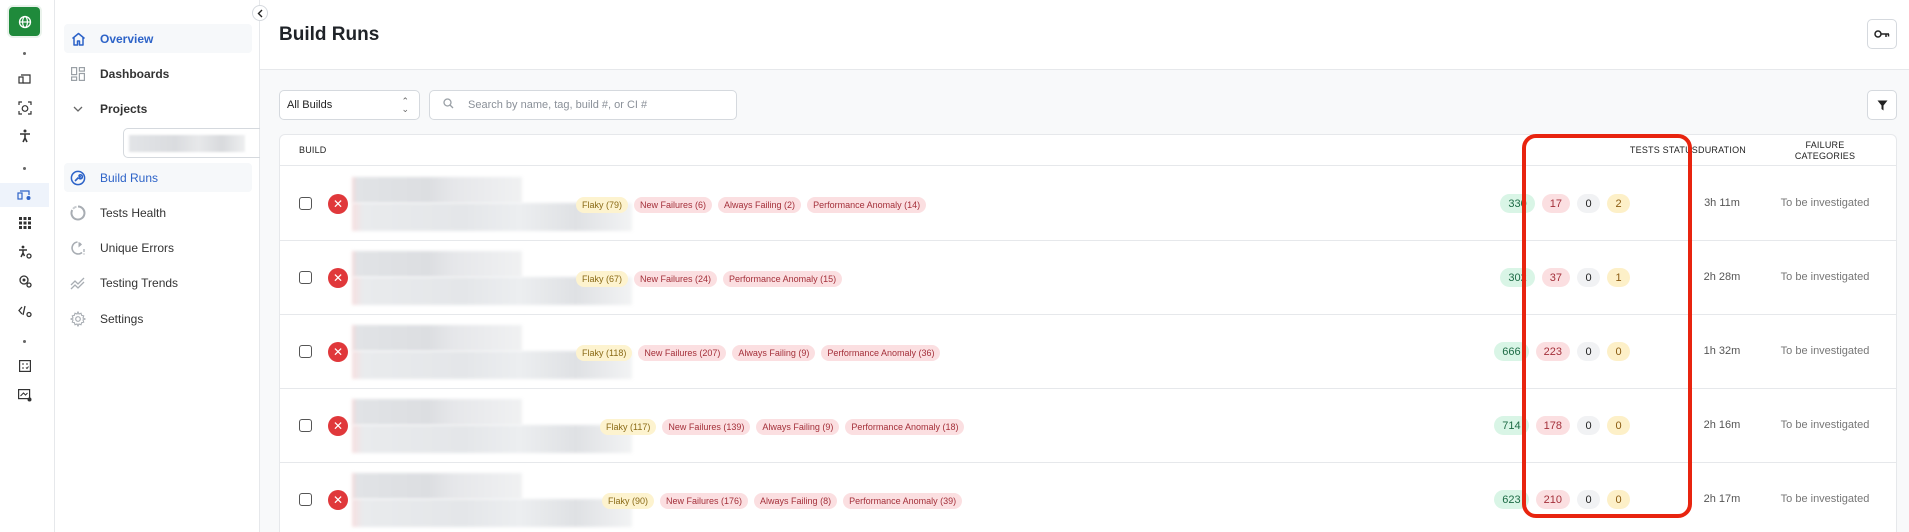  What do you see at coordinates (1511, 351) in the screenshot?
I see `passed-count: 666` at bounding box center [1511, 351].